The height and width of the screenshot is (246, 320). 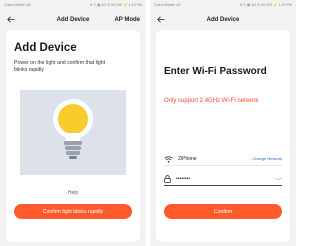 What do you see at coordinates (223, 211) in the screenshot?
I see `confirm-button: Confirm` at bounding box center [223, 211].